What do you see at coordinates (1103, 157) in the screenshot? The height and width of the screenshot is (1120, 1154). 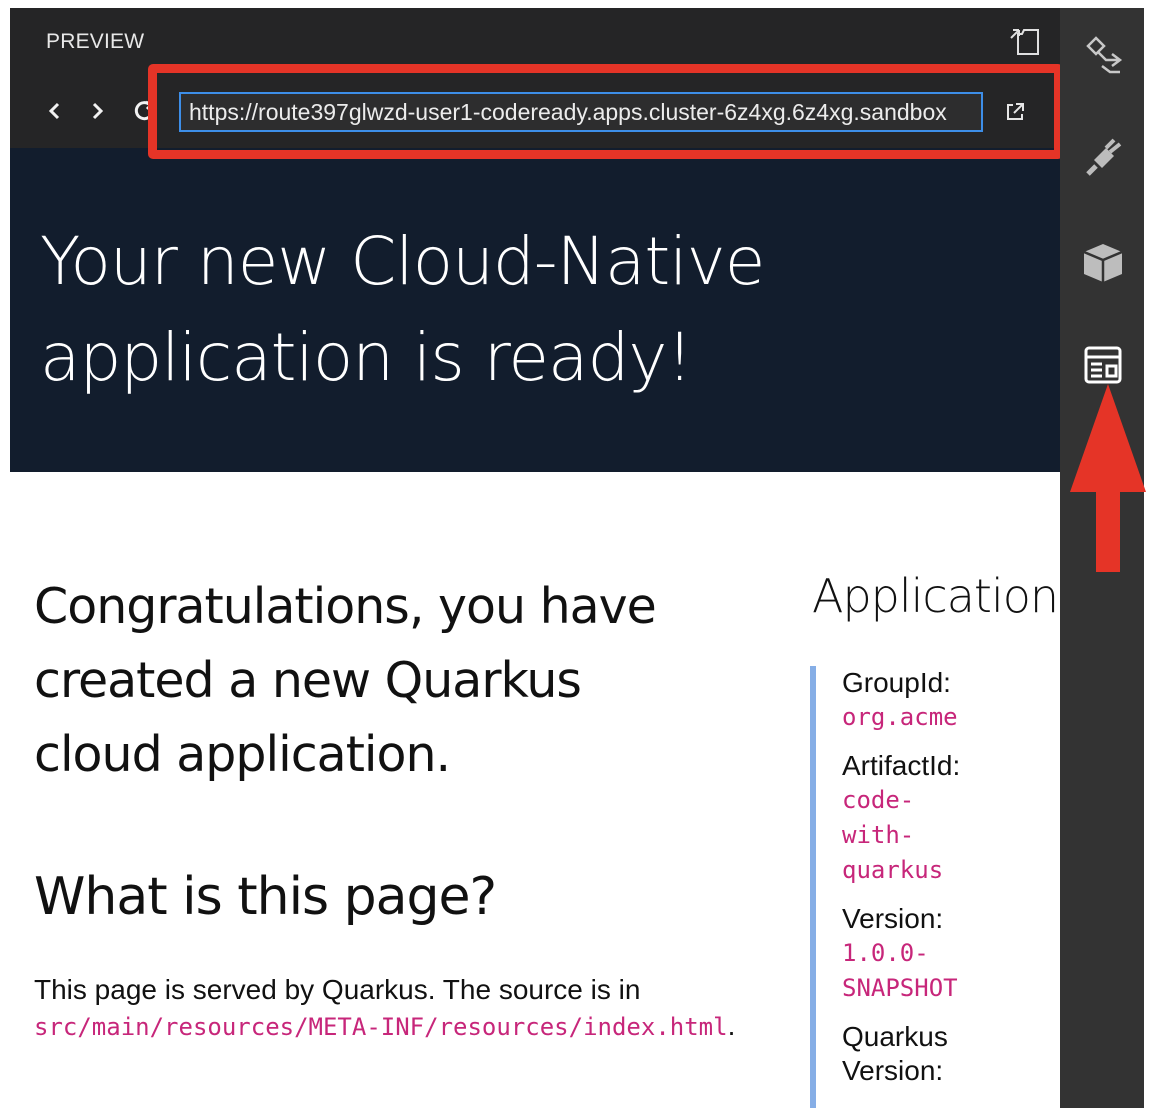 I see `plug-icon` at bounding box center [1103, 157].